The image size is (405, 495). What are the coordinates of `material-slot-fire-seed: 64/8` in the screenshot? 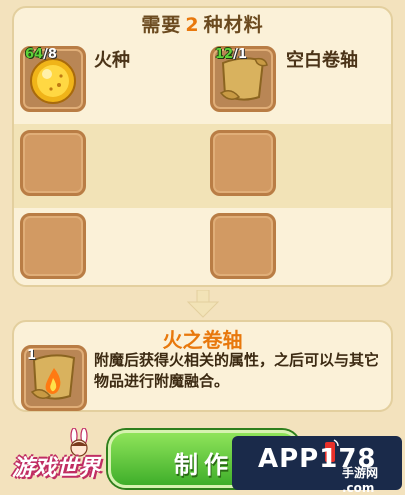 It's located at (53, 79).